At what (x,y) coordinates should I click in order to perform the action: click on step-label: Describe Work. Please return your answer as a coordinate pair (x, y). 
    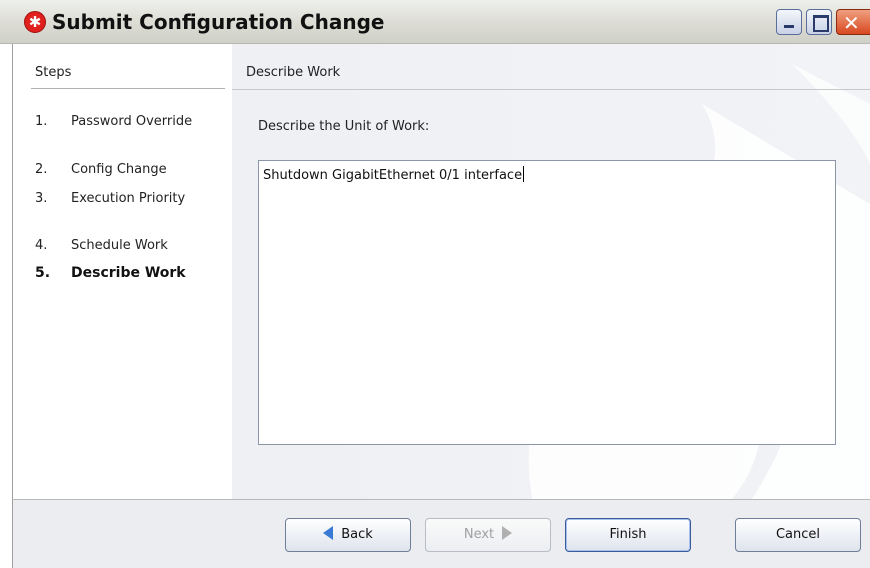
    Looking at the image, I should click on (128, 273).